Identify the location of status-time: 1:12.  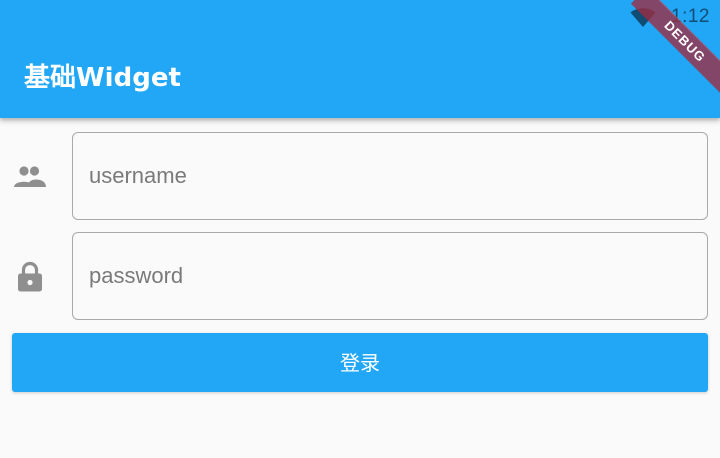
(690, 16).